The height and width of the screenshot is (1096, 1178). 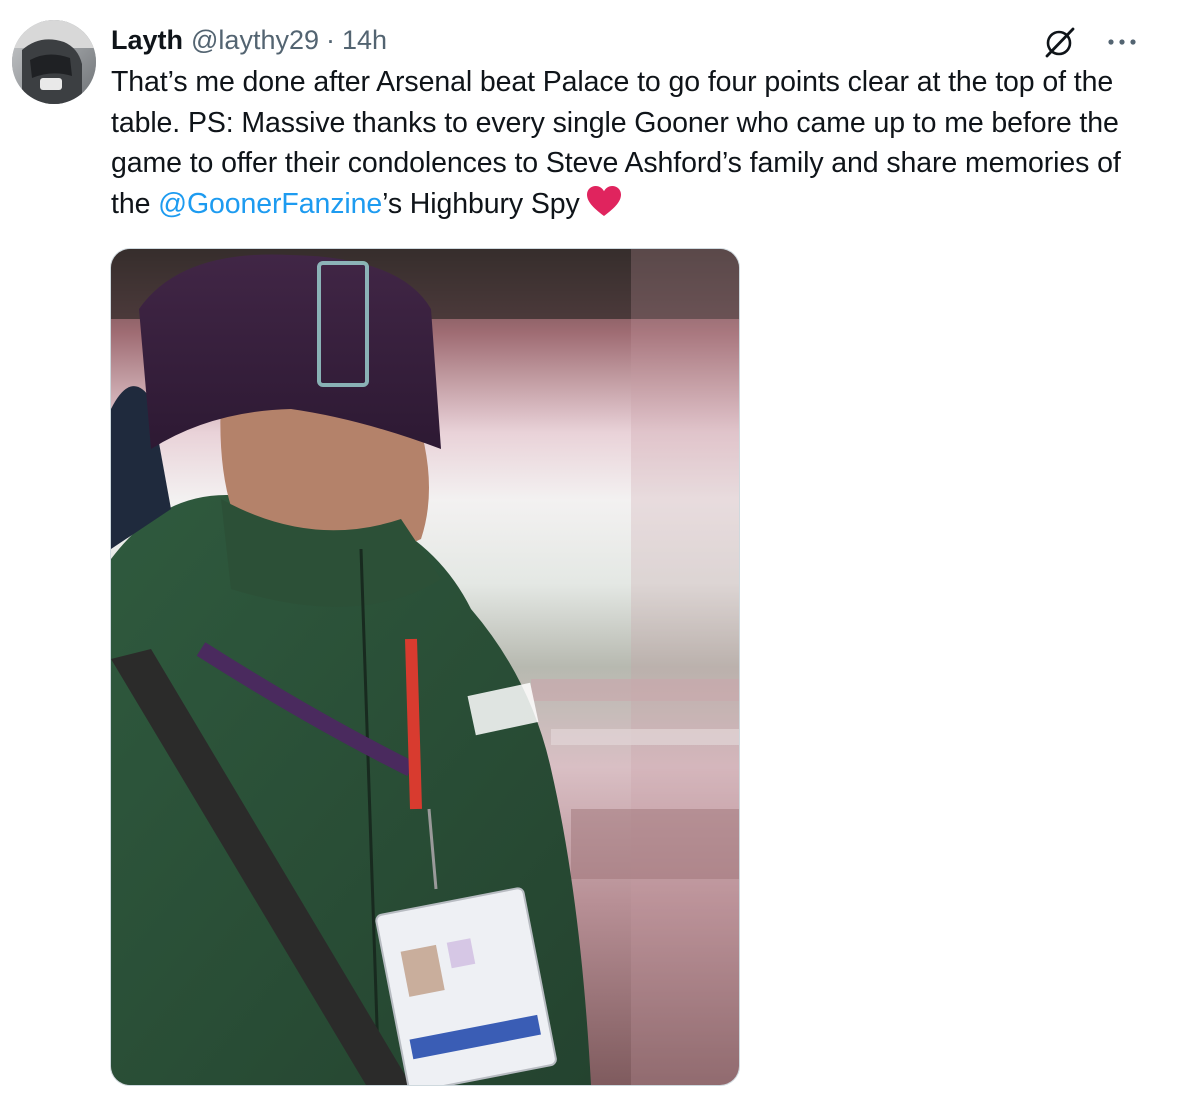 I want to click on author-handle: @laythy29, so click(x=255, y=40).